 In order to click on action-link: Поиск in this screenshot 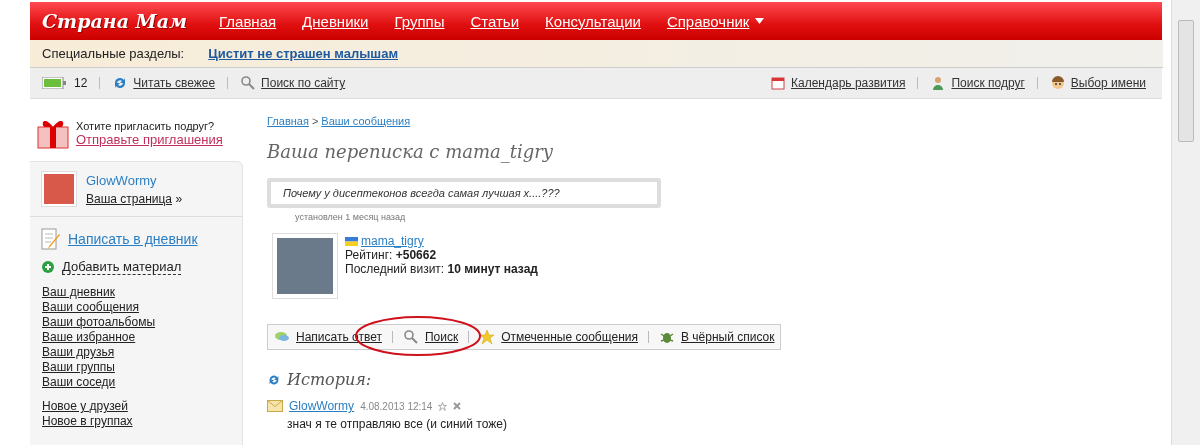, I will do `click(441, 337)`.